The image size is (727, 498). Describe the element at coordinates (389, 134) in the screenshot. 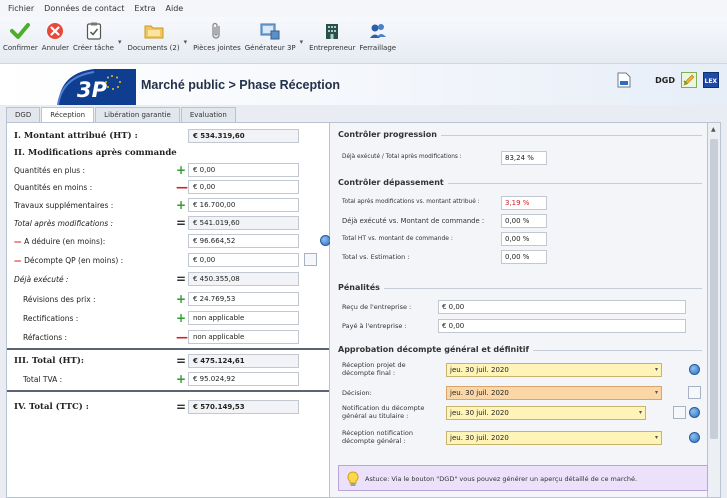

I see `progression-title: Contrôler progression` at that location.